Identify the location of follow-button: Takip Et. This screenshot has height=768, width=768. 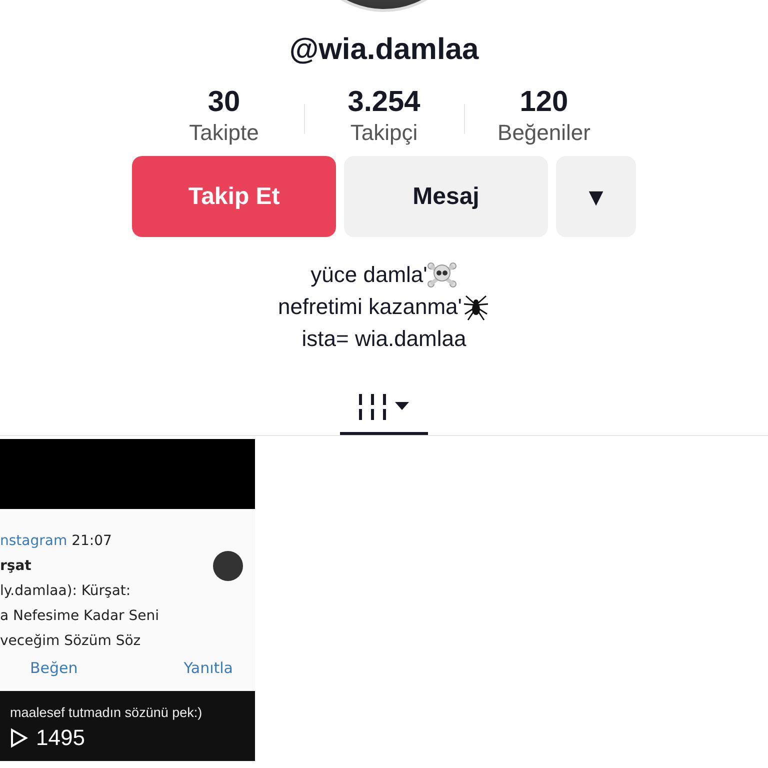
(234, 196).